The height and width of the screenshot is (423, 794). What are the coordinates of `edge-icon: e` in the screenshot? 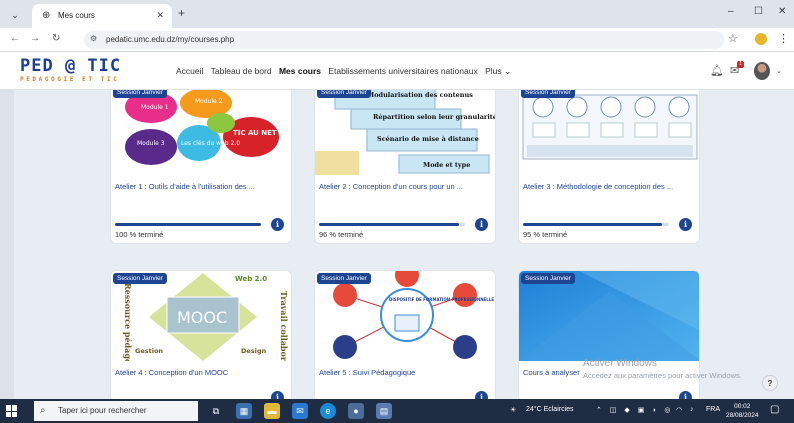 It's located at (328, 411).